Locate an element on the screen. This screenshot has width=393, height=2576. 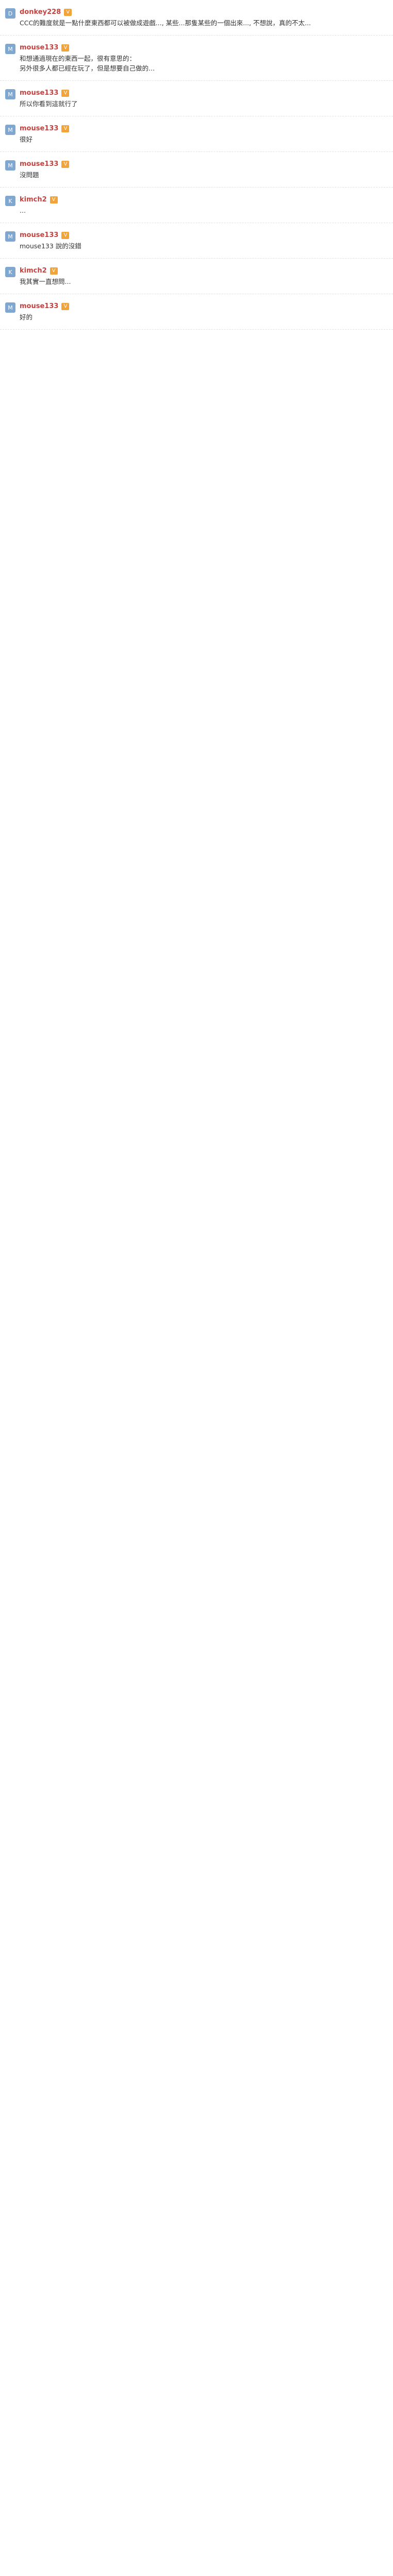
comment-text: 所以你看到這就行了 is located at coordinates (49, 104).